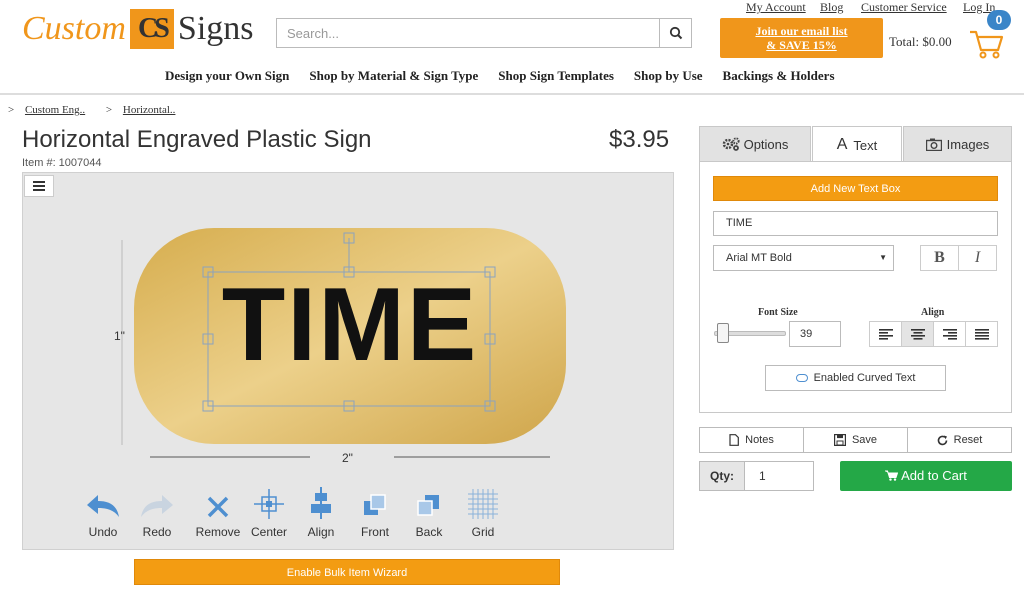 Image resolution: width=1024 pixels, height=597 pixels. Describe the element at coordinates (864, 440) in the screenshot. I see `save-label: Save` at that location.